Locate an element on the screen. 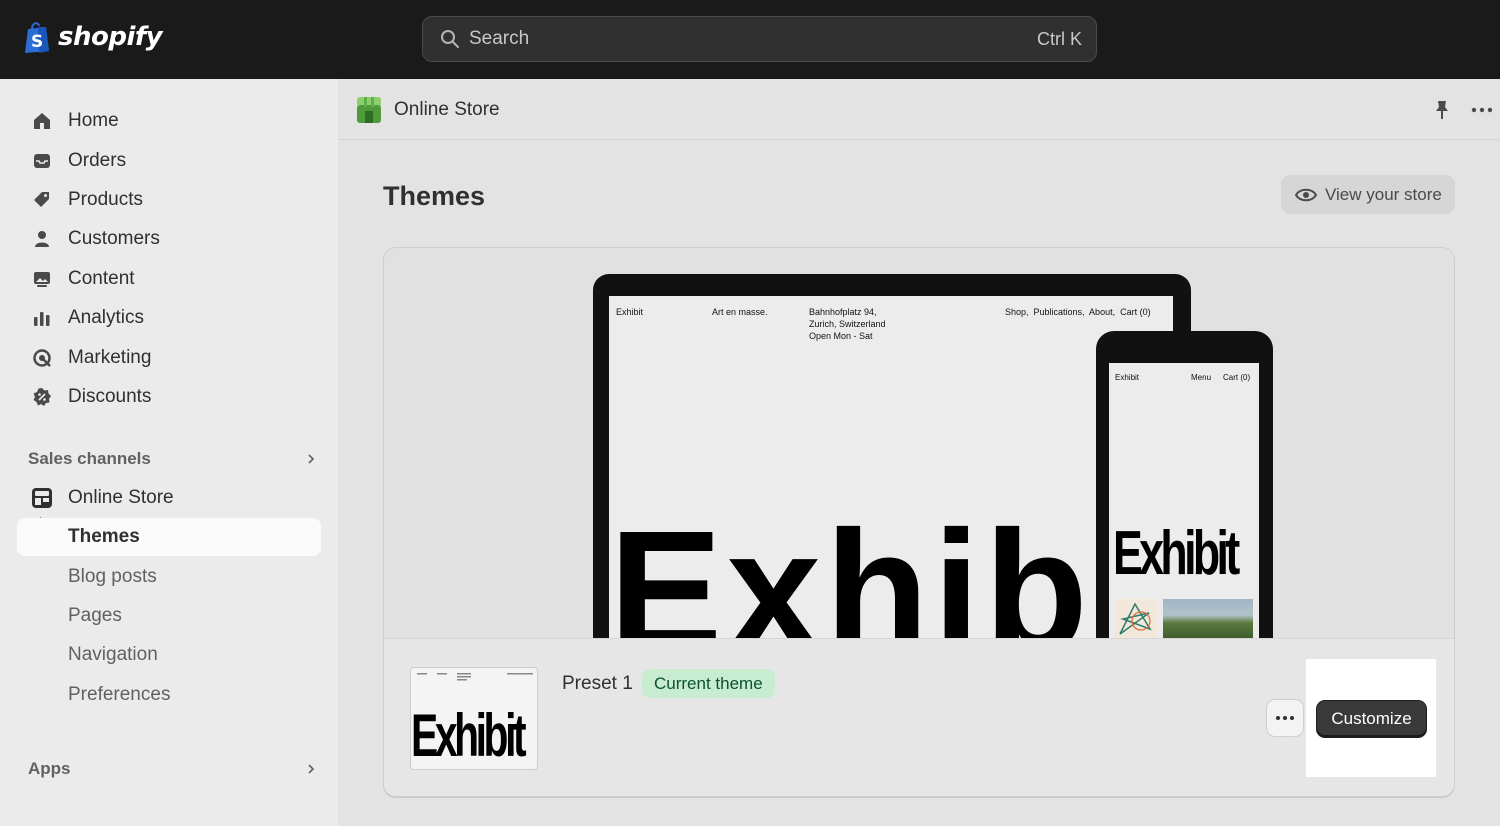  sidebar-item-analytics: Analytics is located at coordinates (169, 318).